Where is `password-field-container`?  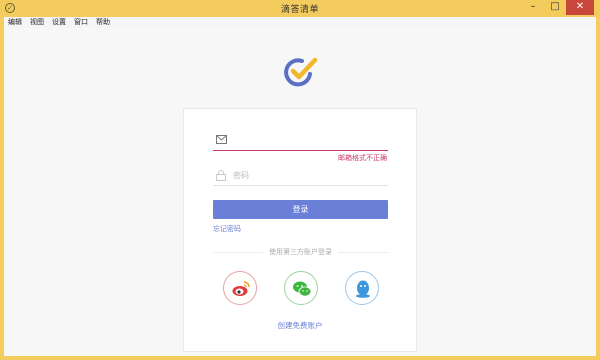
password-field-container is located at coordinates (300, 176).